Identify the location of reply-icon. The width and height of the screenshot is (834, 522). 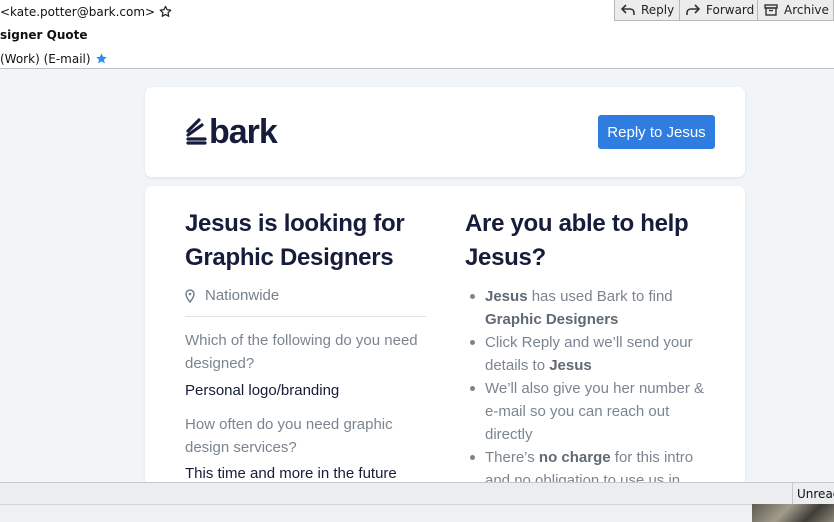
(628, 9).